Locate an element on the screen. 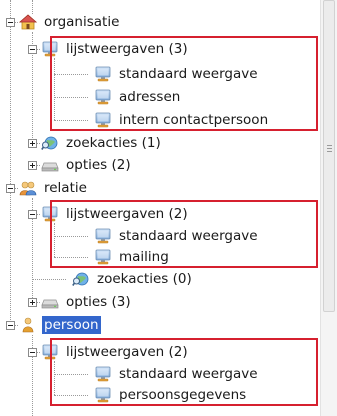 The image size is (337, 416). tree-node-zoekacties: zoekacties (1) is located at coordinates (95, 143).